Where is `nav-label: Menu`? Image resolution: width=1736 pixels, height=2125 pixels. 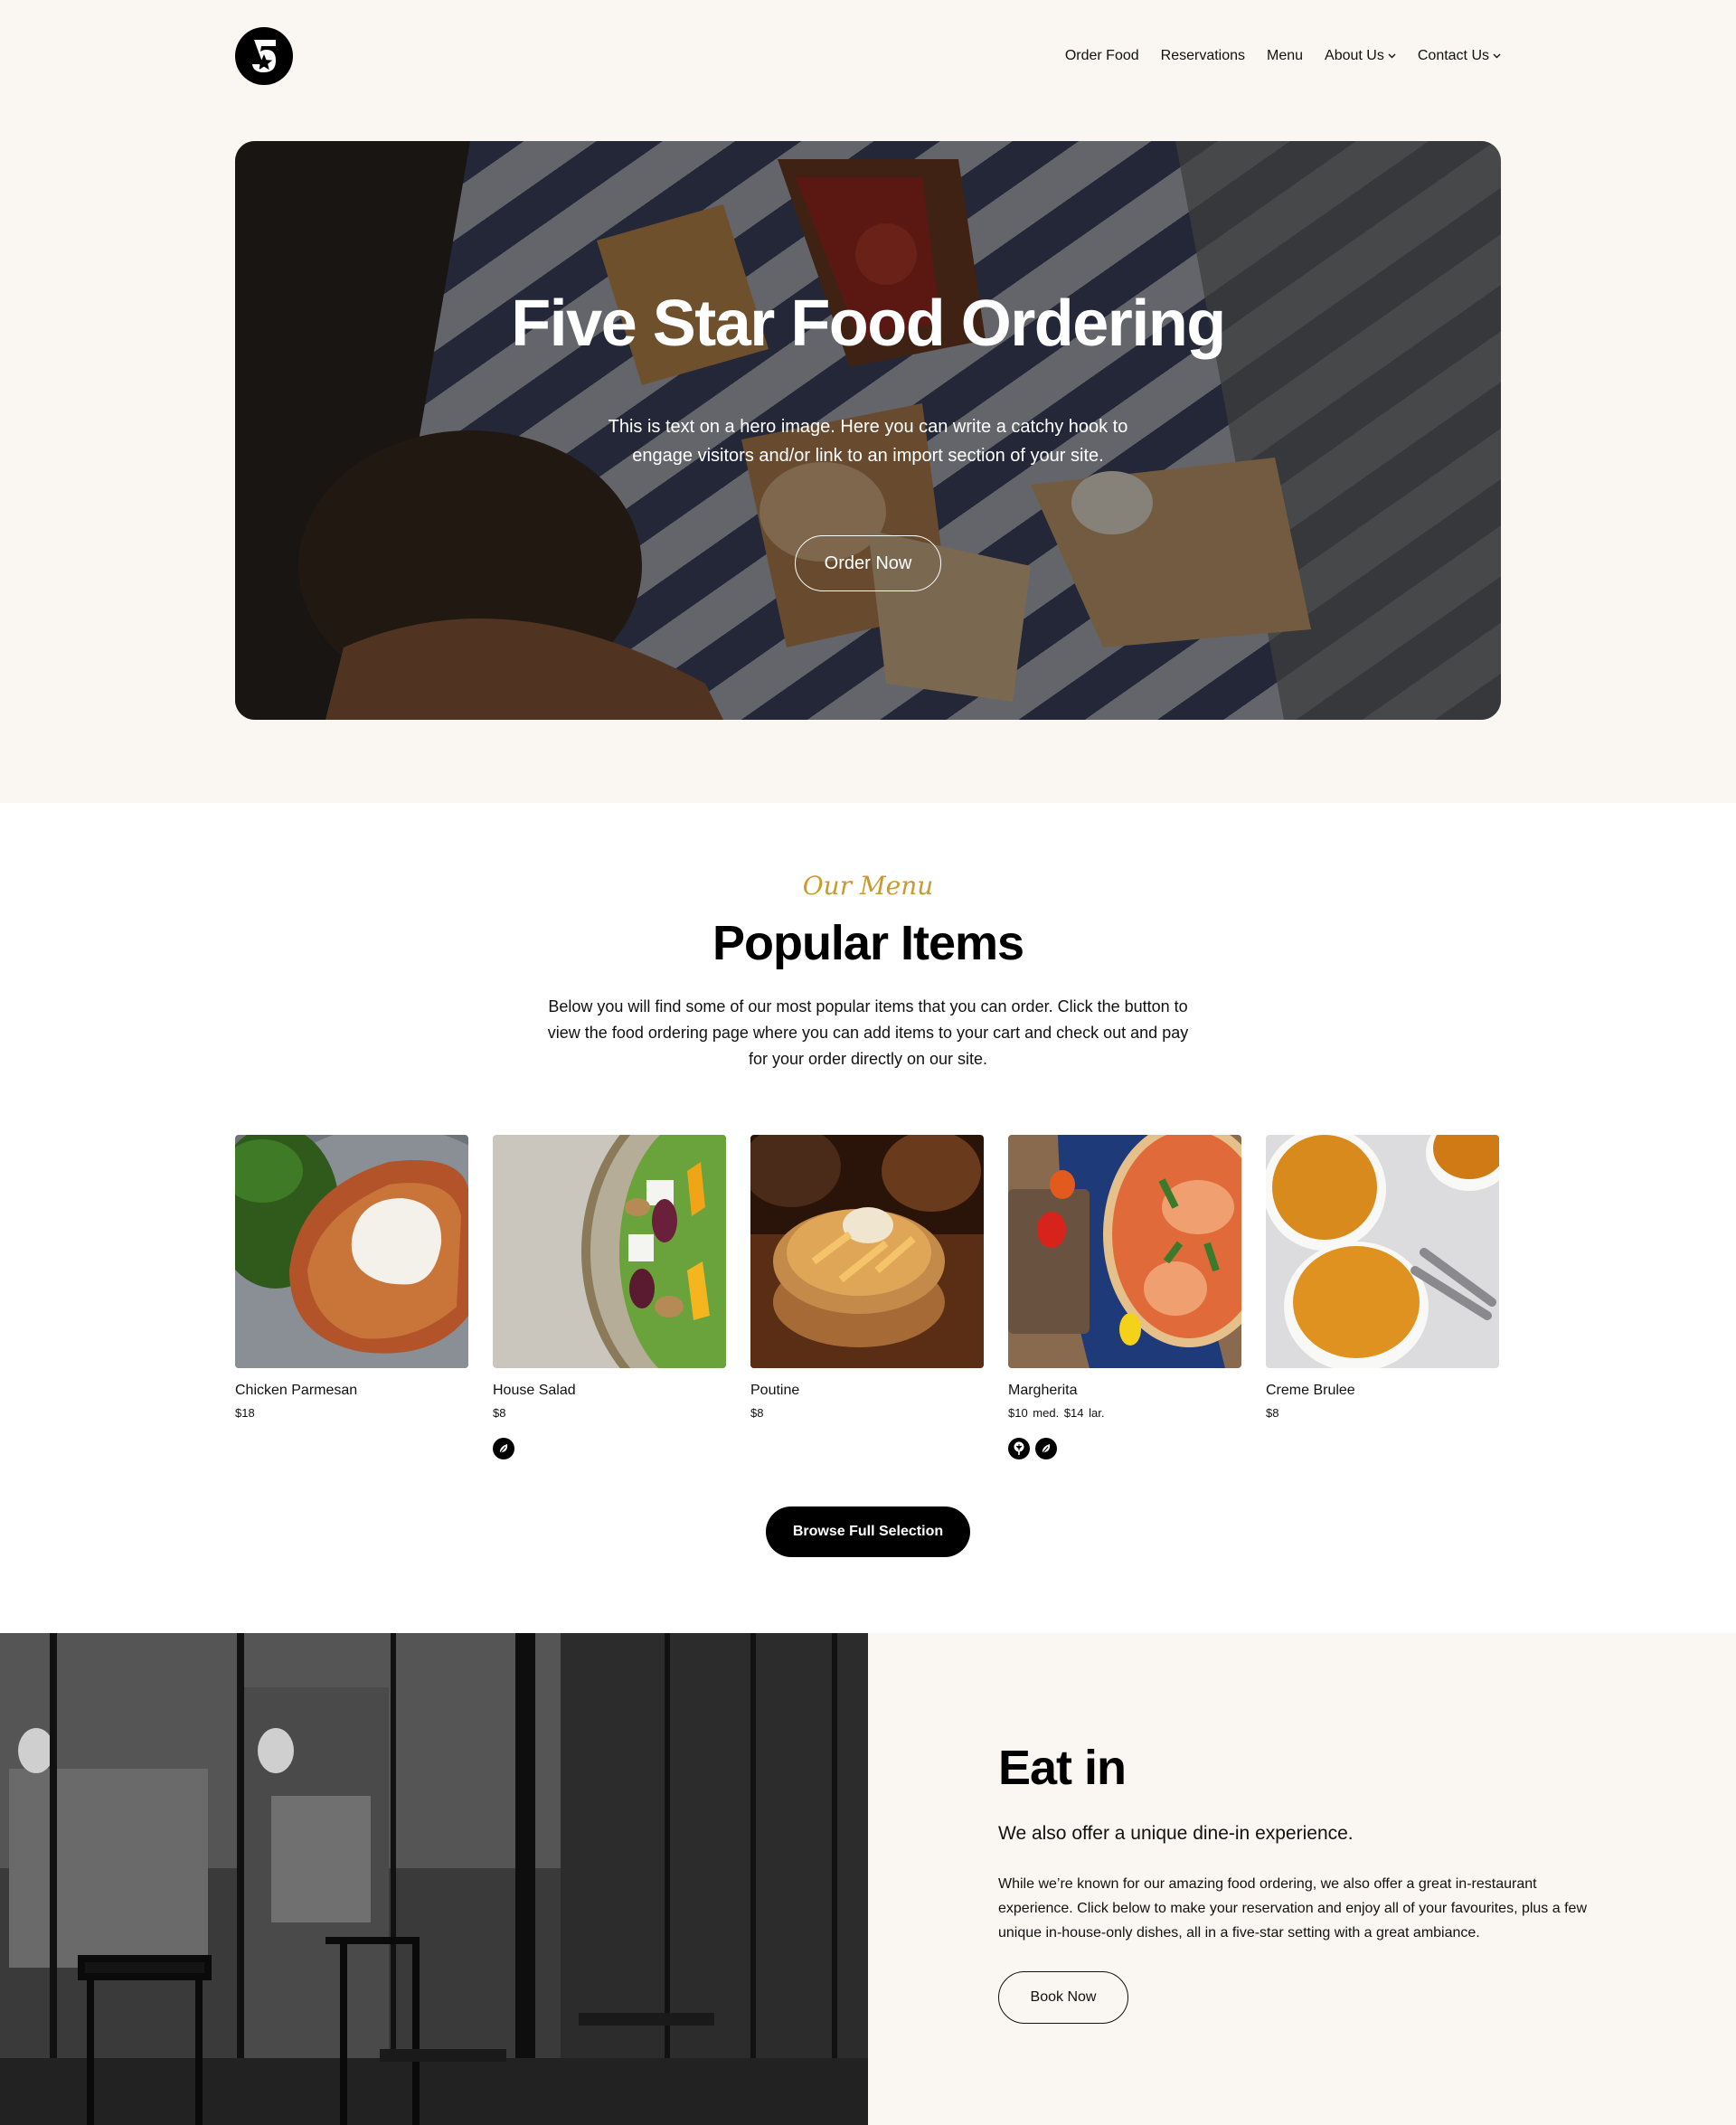 nav-label: Menu is located at coordinates (1285, 56).